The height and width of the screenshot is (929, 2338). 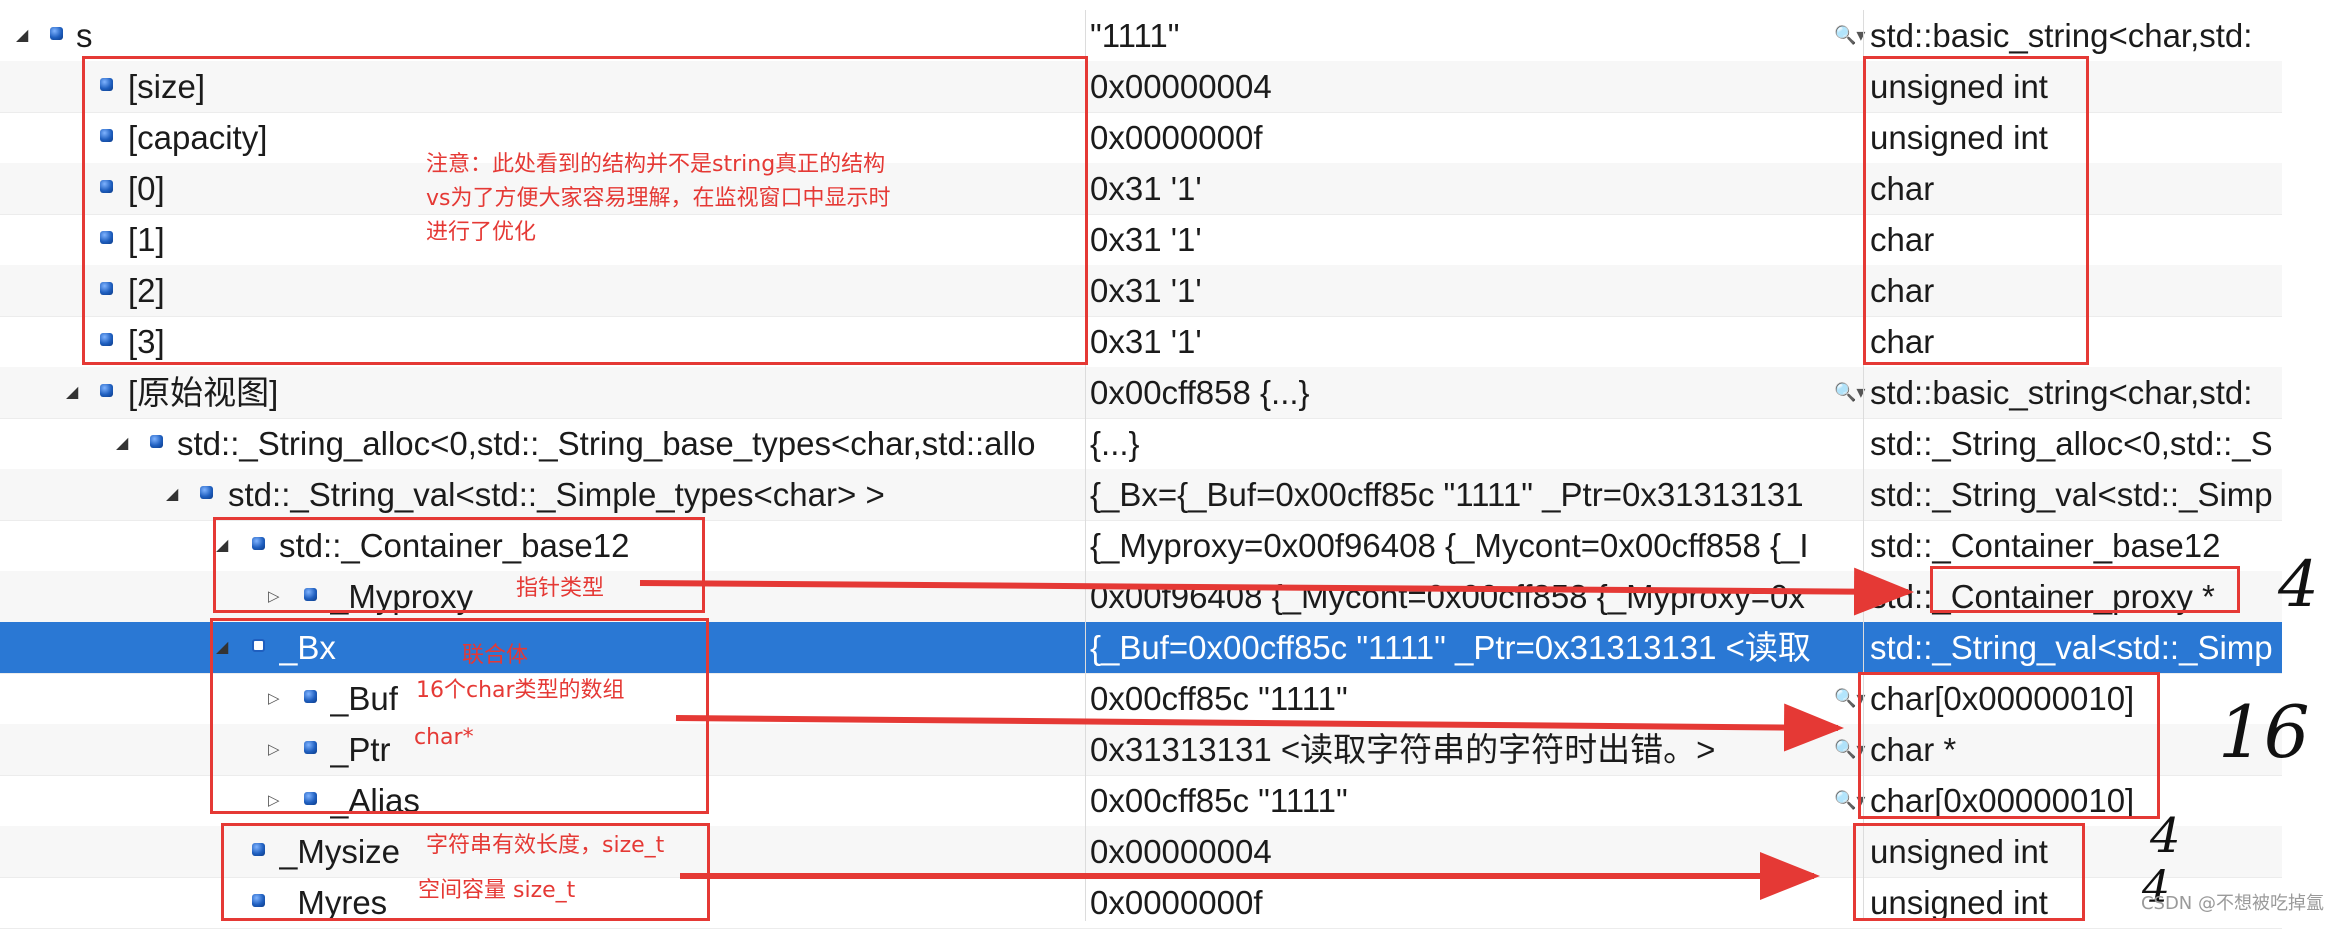 I want to click on handwritten-4-proxy: 4, so click(x=2298, y=585).